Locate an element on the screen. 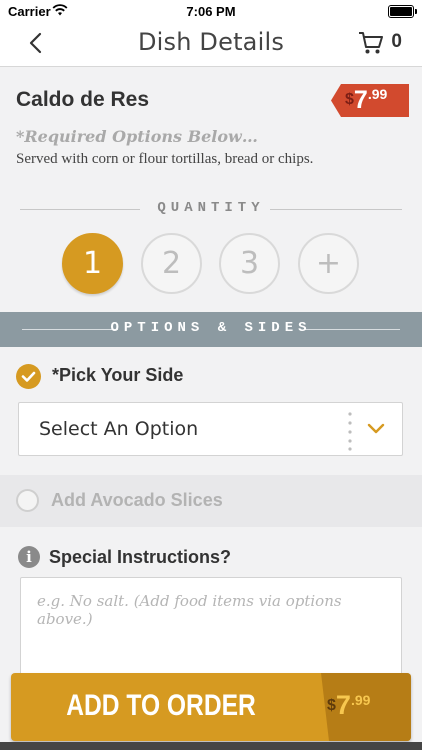  quantity-section-header: QUANTITY is located at coordinates (211, 210).